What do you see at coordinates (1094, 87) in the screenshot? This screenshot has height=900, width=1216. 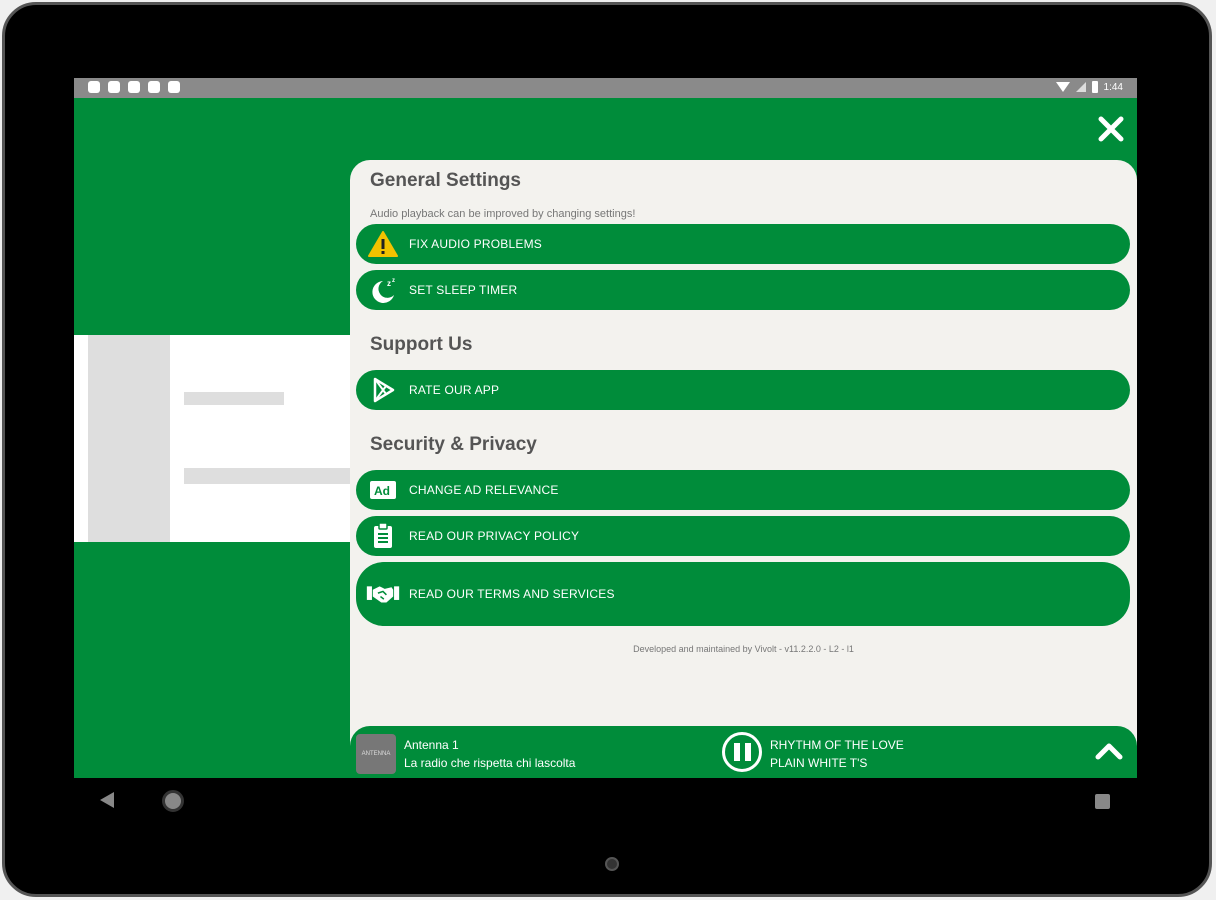 I see `battery-icon` at bounding box center [1094, 87].